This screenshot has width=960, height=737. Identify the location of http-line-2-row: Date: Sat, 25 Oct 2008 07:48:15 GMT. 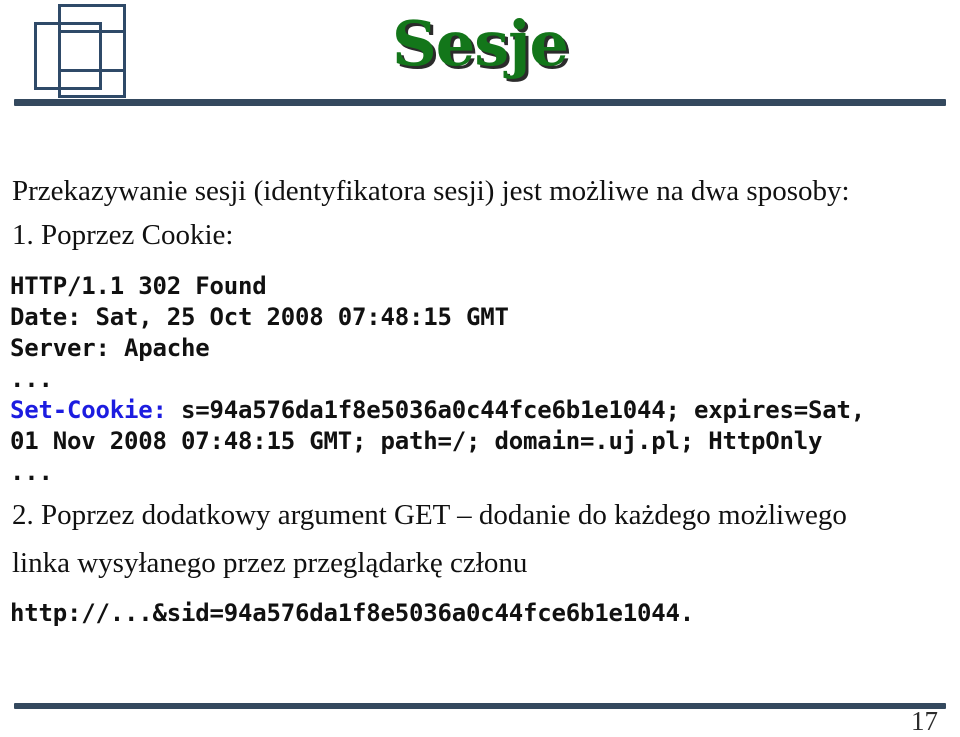
(480, 317).